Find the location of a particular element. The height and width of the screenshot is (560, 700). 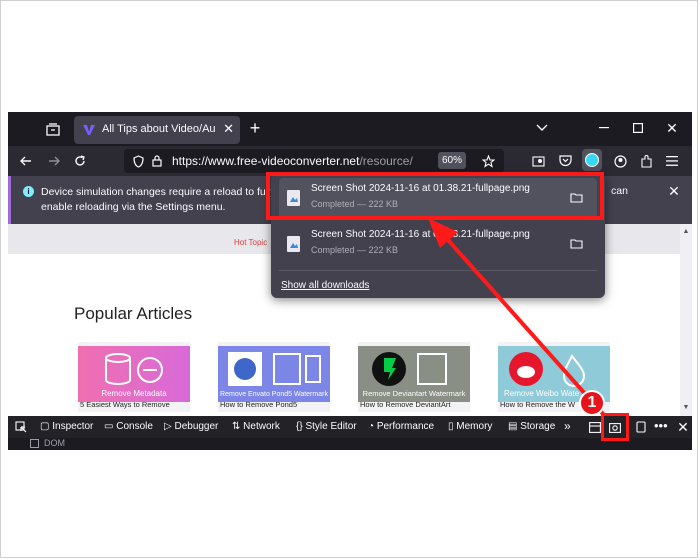

article-image-label: Remove Metadata is located at coordinates (134, 393).